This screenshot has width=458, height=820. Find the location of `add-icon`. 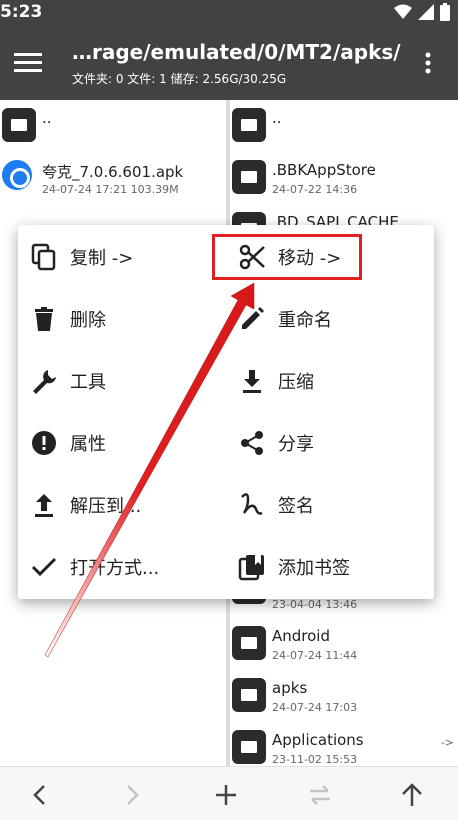

add-icon is located at coordinates (226, 795).